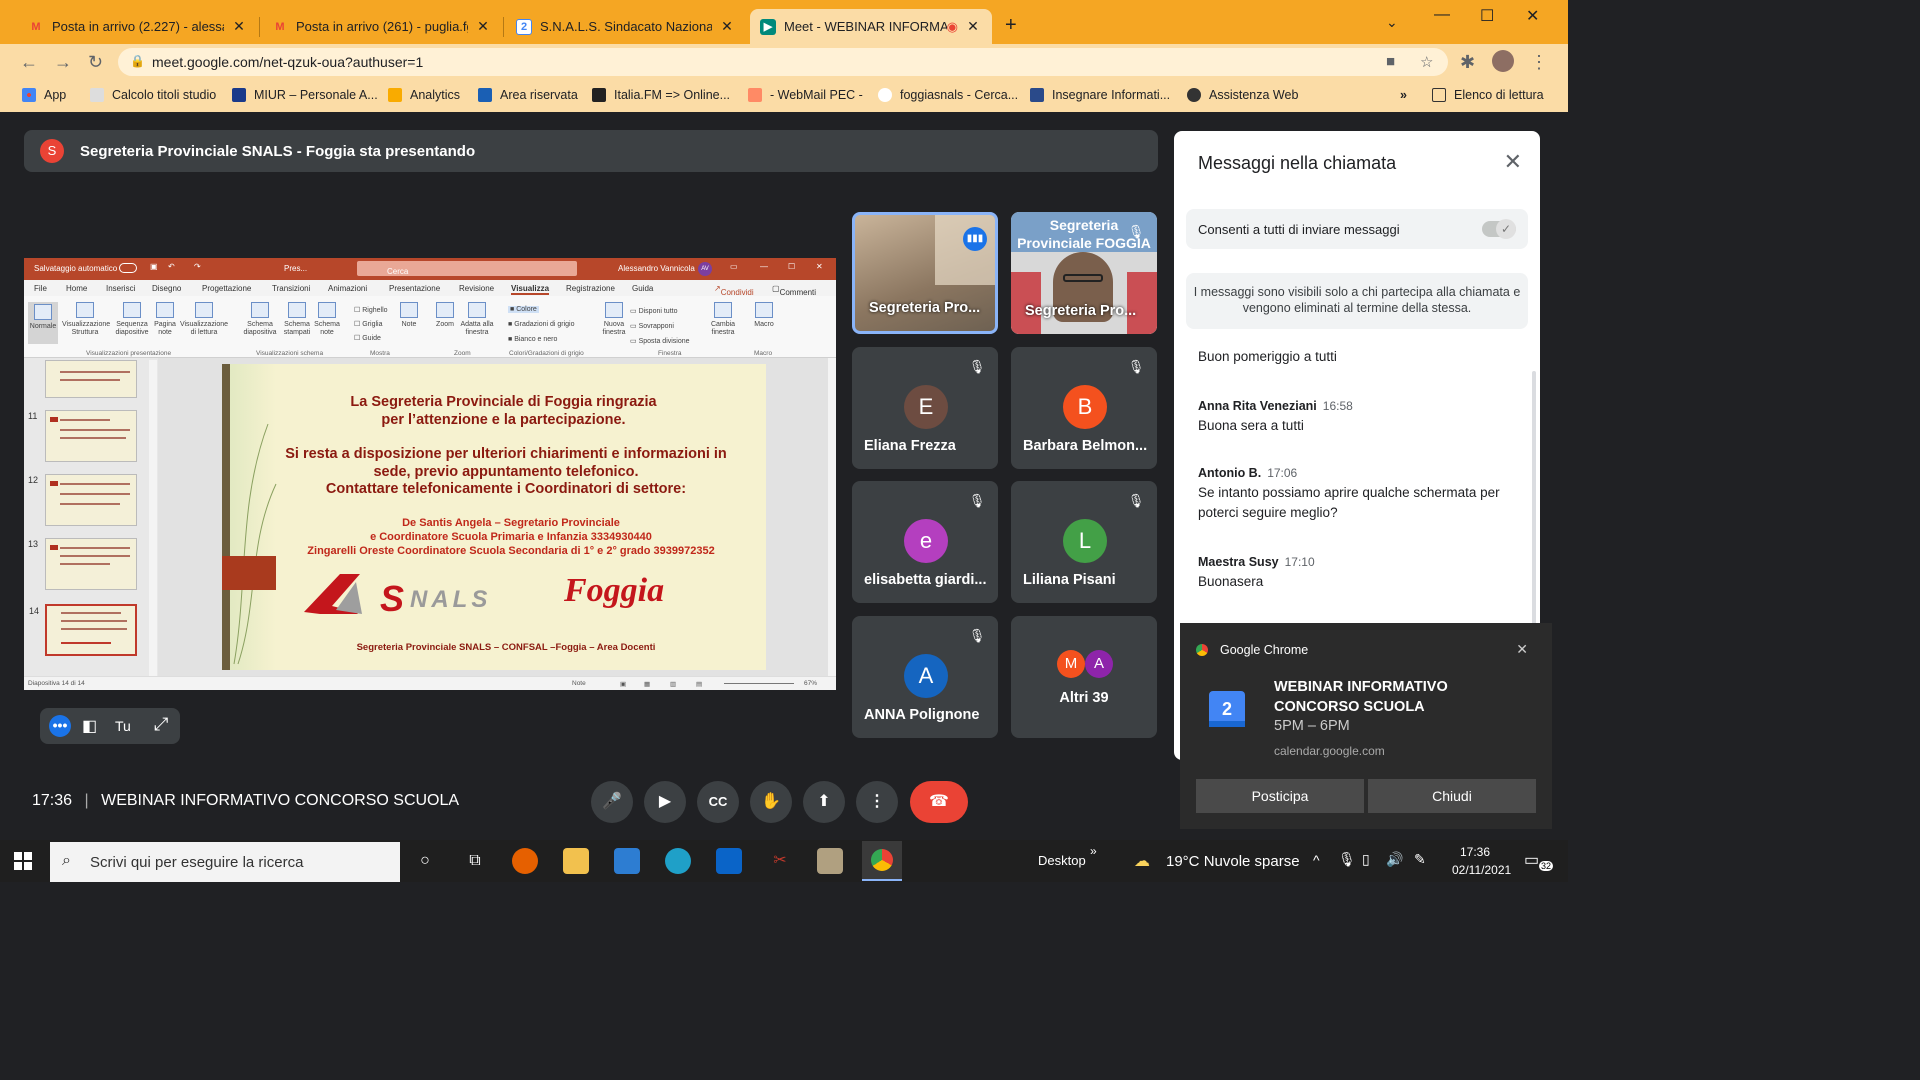  Describe the element at coordinates (877, 802) in the screenshot. I see `more-icon: ⋮` at that location.